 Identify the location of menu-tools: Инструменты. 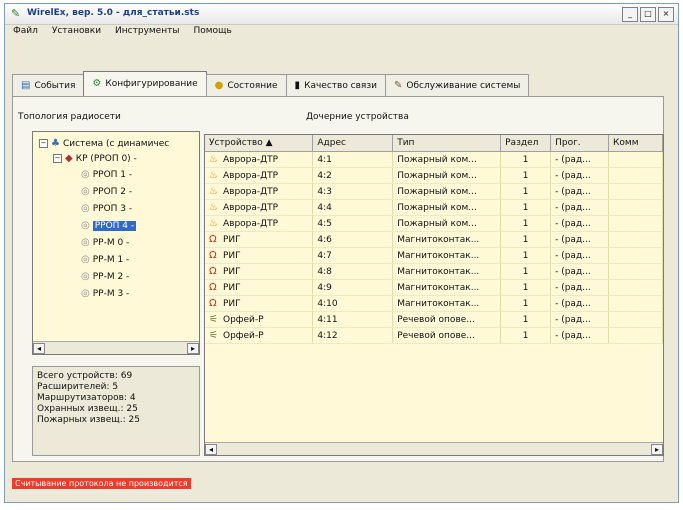
(147, 33).